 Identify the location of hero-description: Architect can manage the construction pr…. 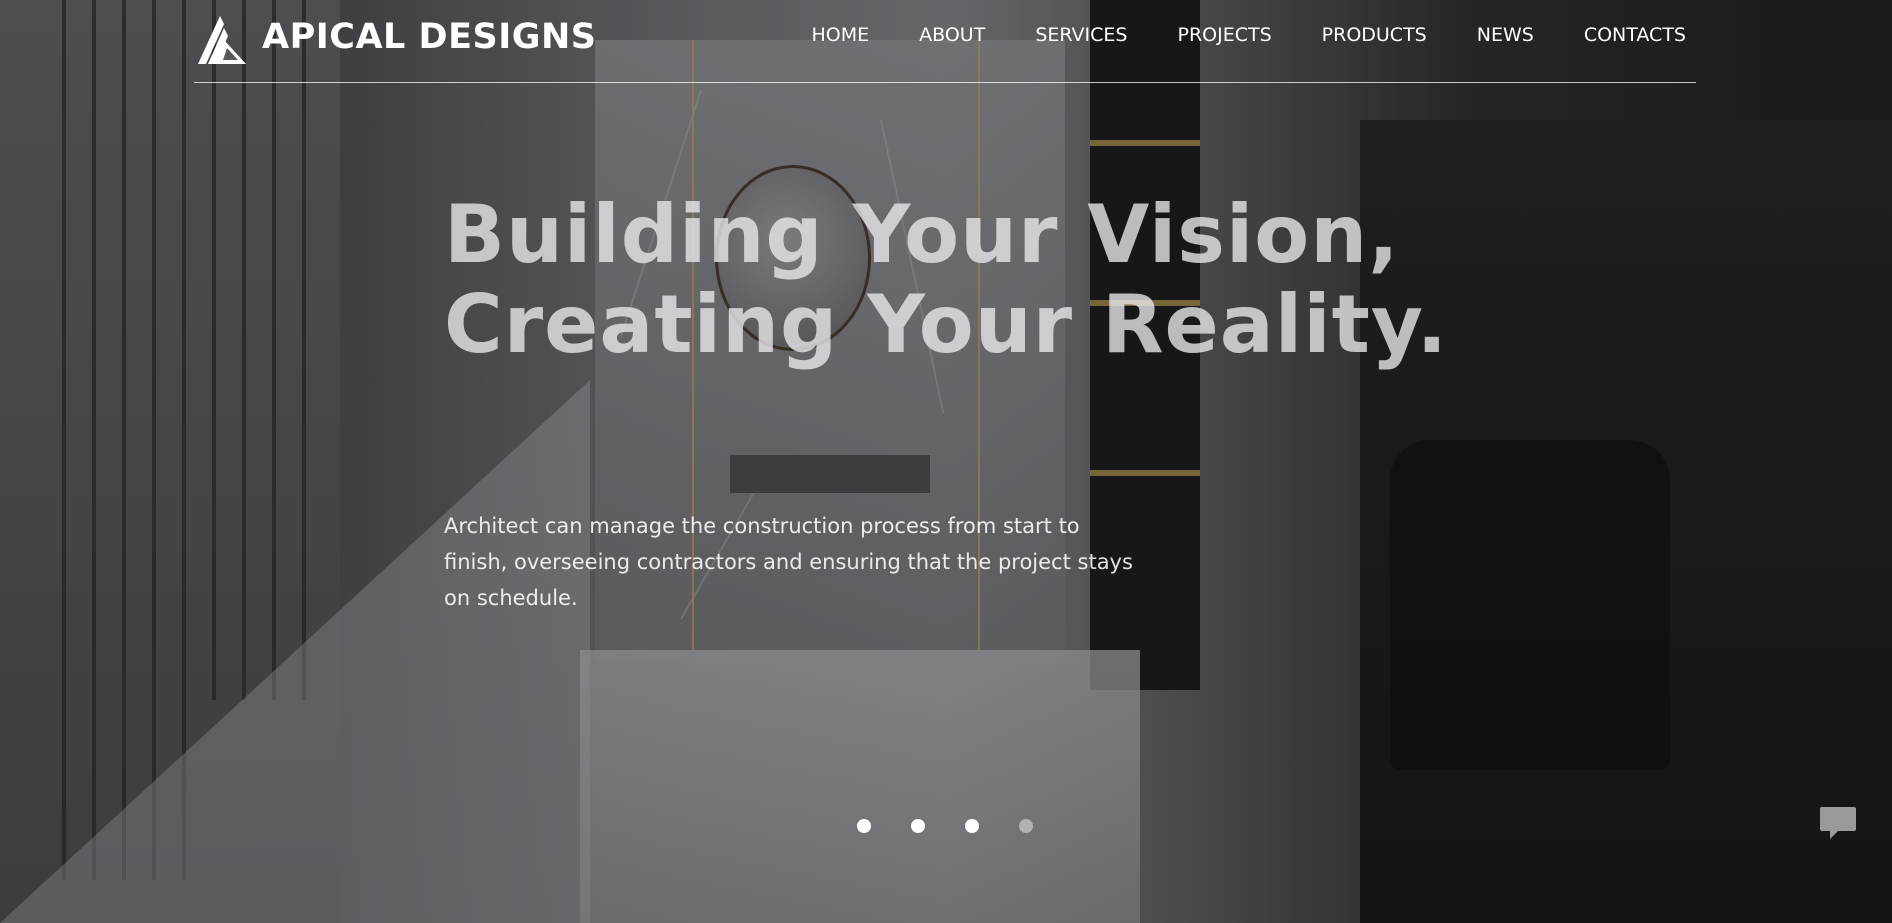
(788, 562).